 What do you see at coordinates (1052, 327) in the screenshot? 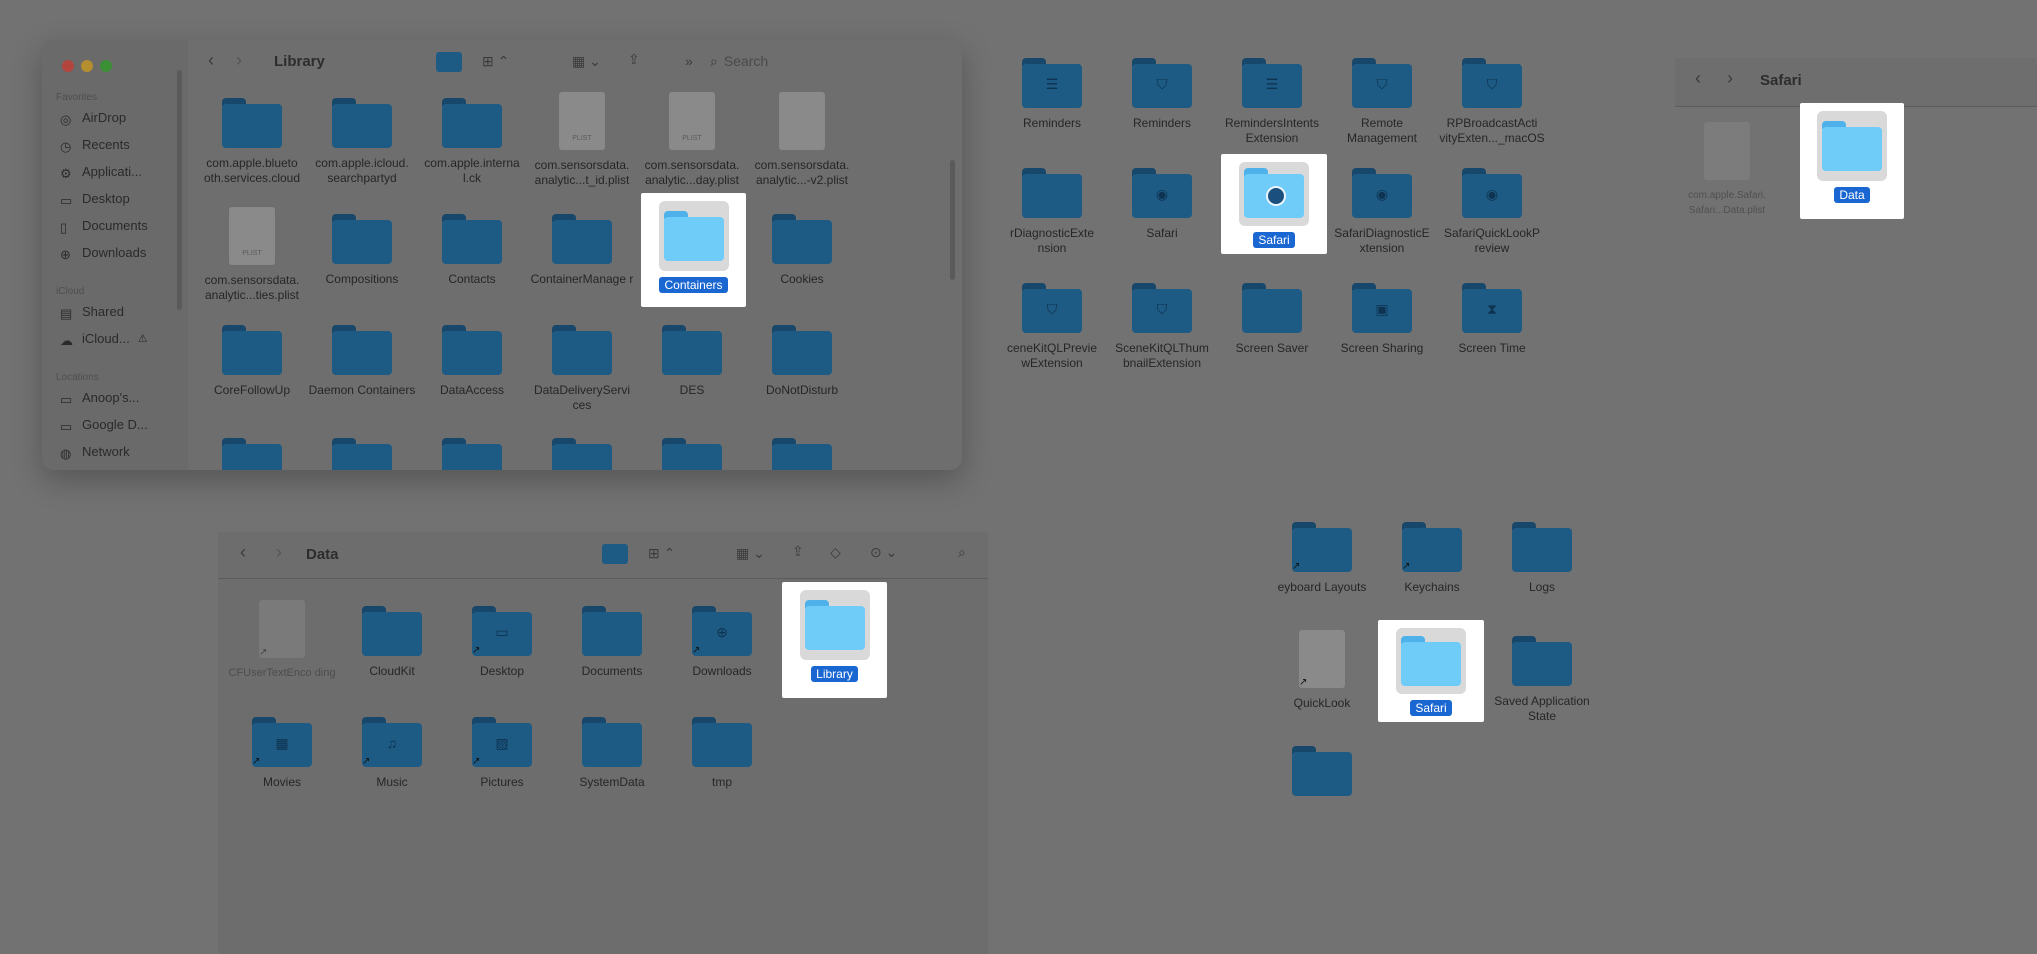
I see `list-item: ⛉ ceneKitQLPrevie wExtension` at bounding box center [1052, 327].